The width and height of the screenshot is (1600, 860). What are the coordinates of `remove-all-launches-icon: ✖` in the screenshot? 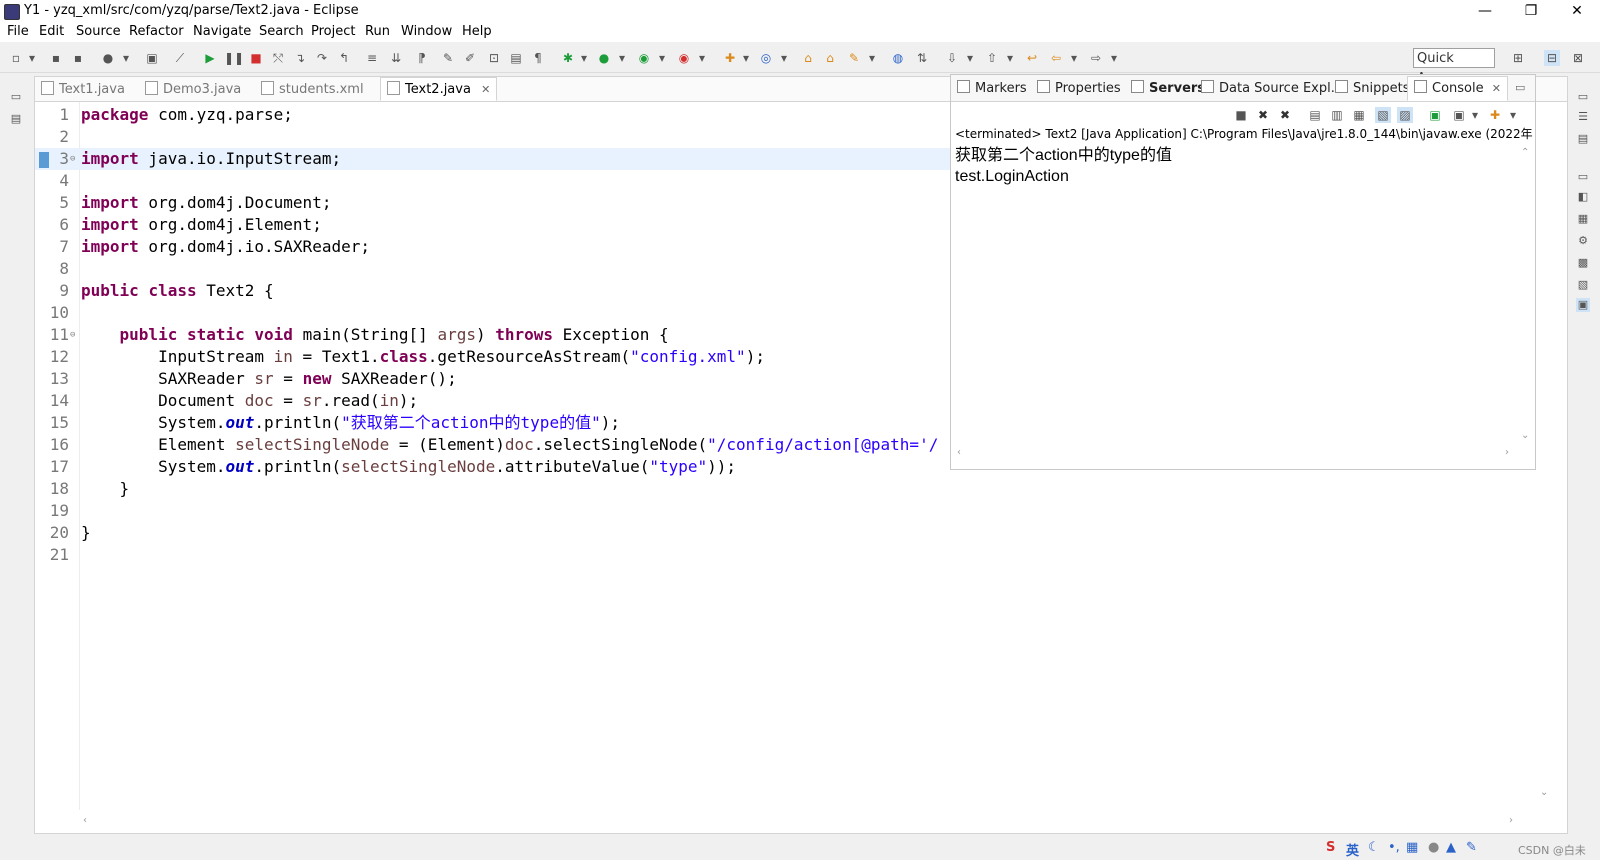 It's located at (1285, 115).